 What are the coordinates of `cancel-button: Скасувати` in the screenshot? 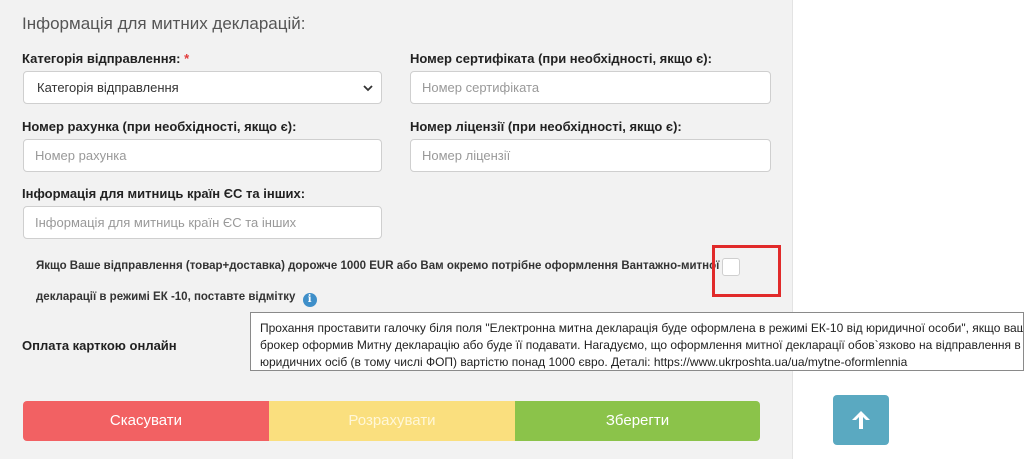 It's located at (146, 421).